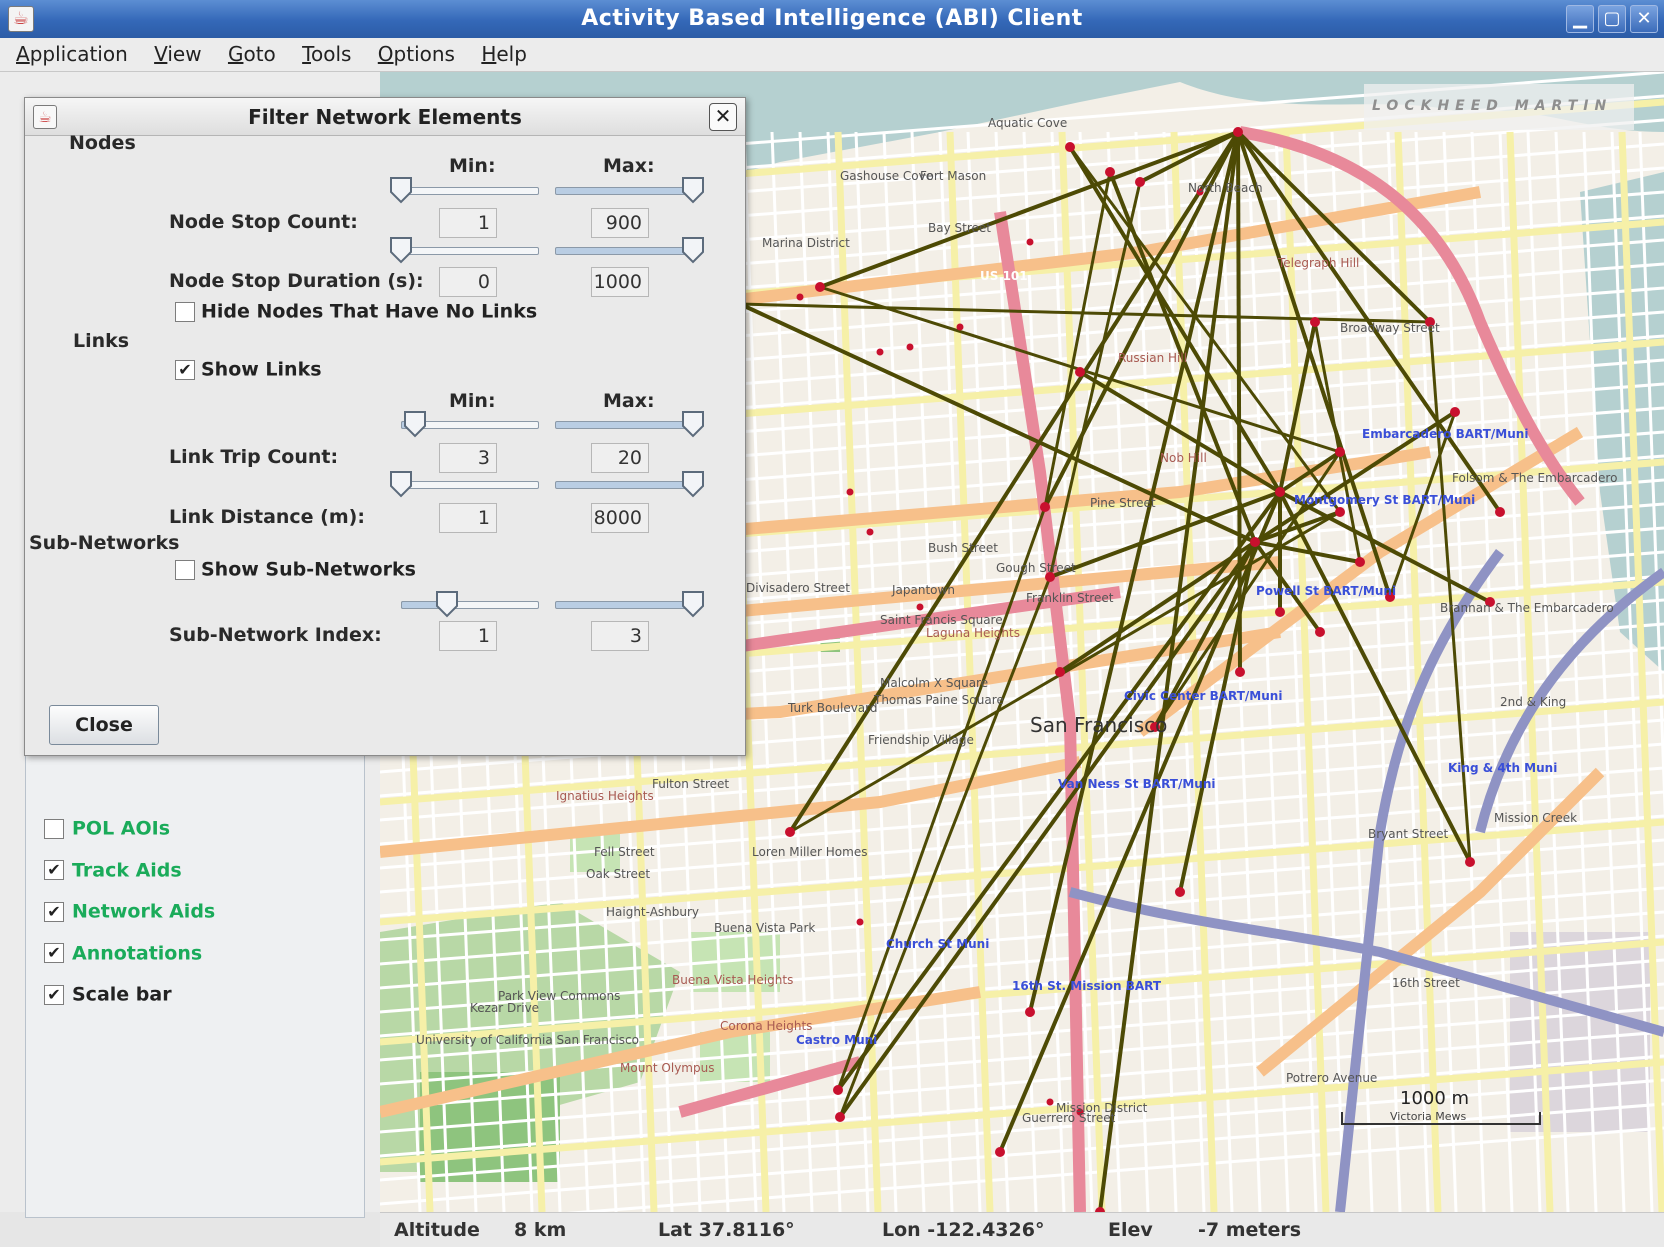 This screenshot has height=1247, width=1664. I want to click on show-links-checkbox: ✔ Show Links, so click(248, 369).